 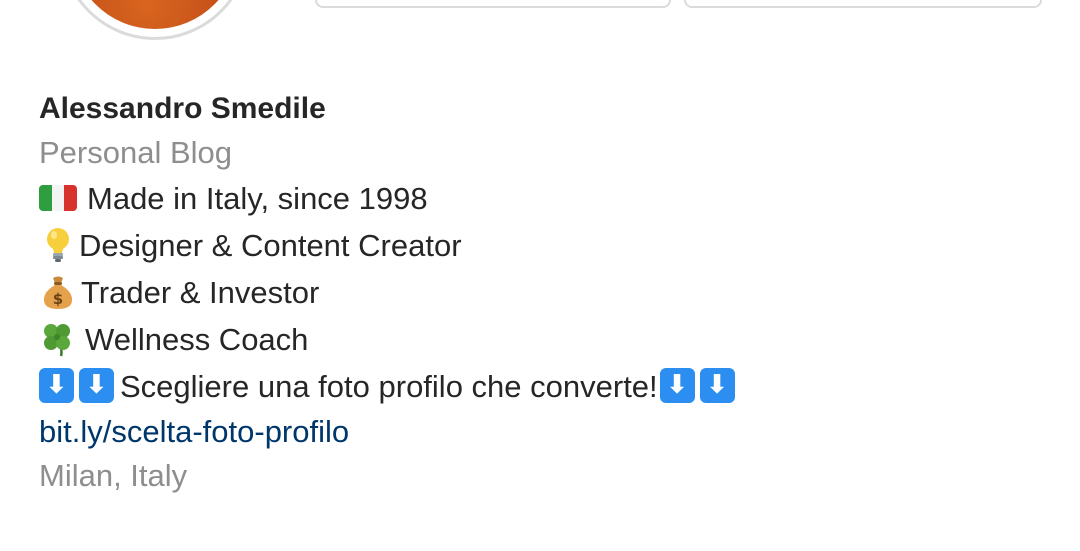 I want to click on profile-location: Milan, Italy, so click(x=113, y=475).